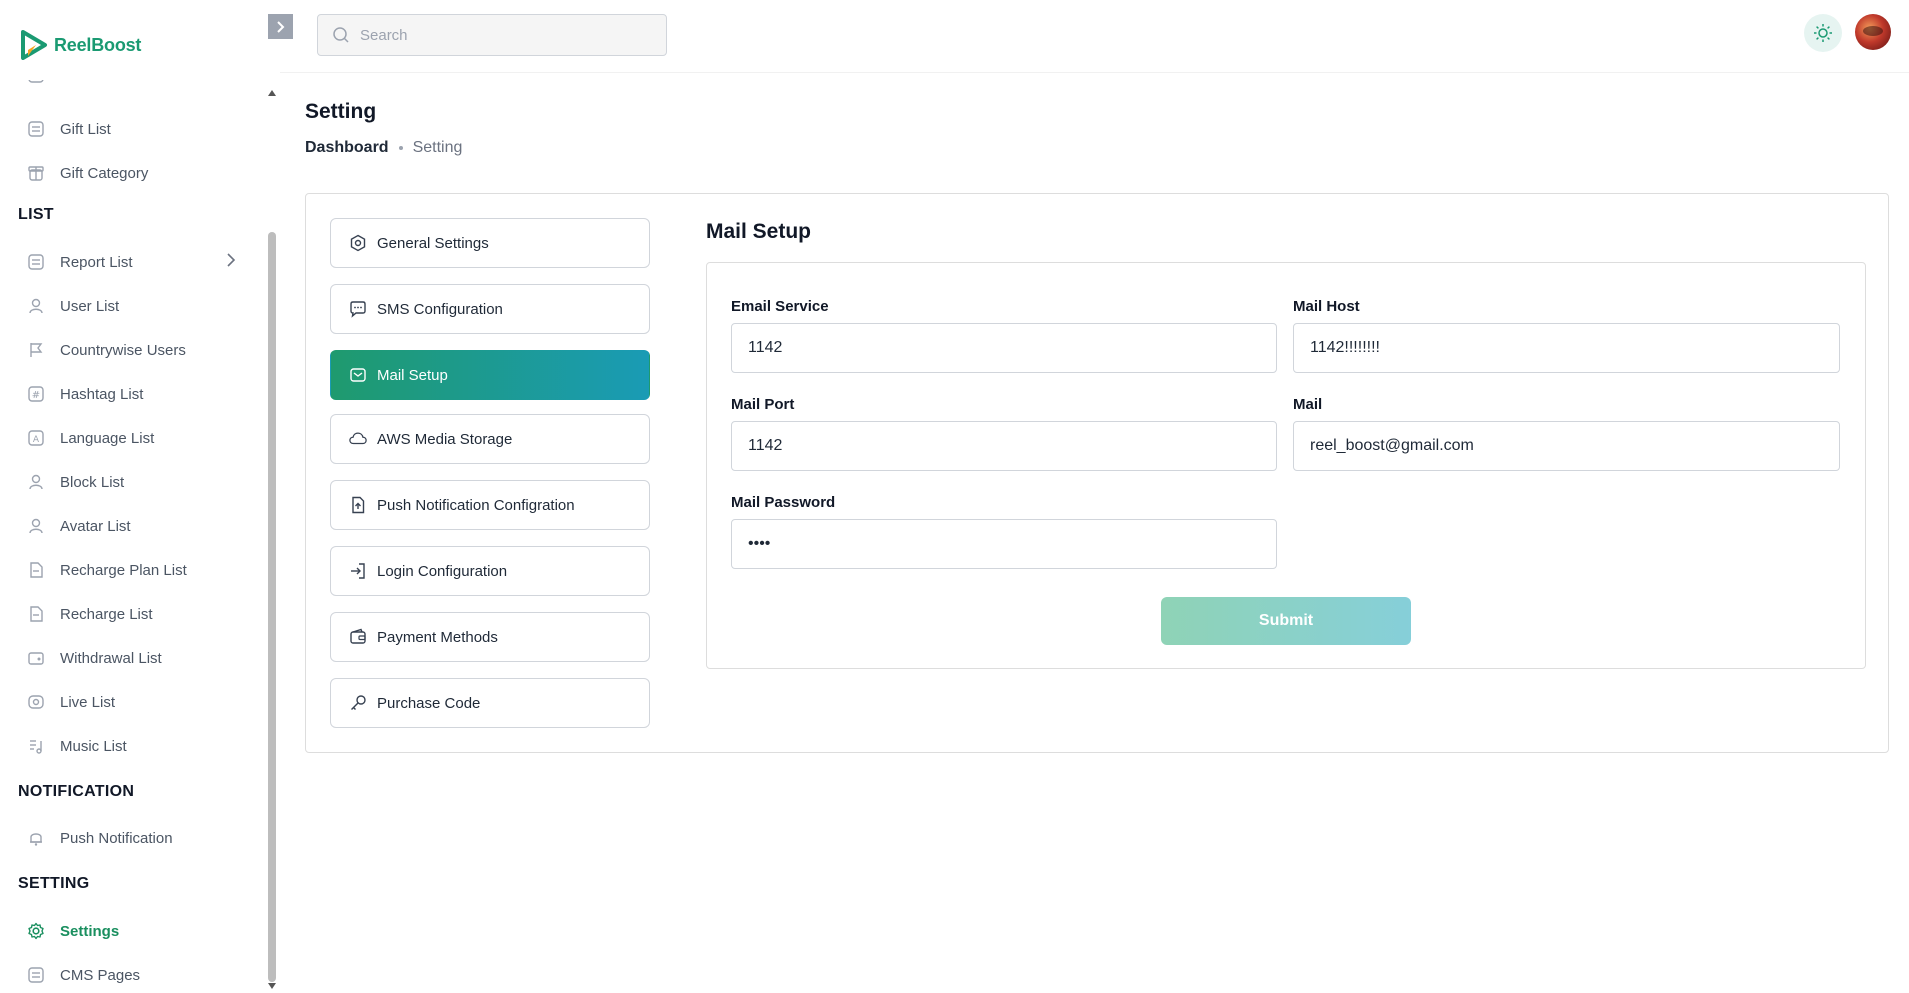  I want to click on sidebar-scrollbar, so click(272, 541).